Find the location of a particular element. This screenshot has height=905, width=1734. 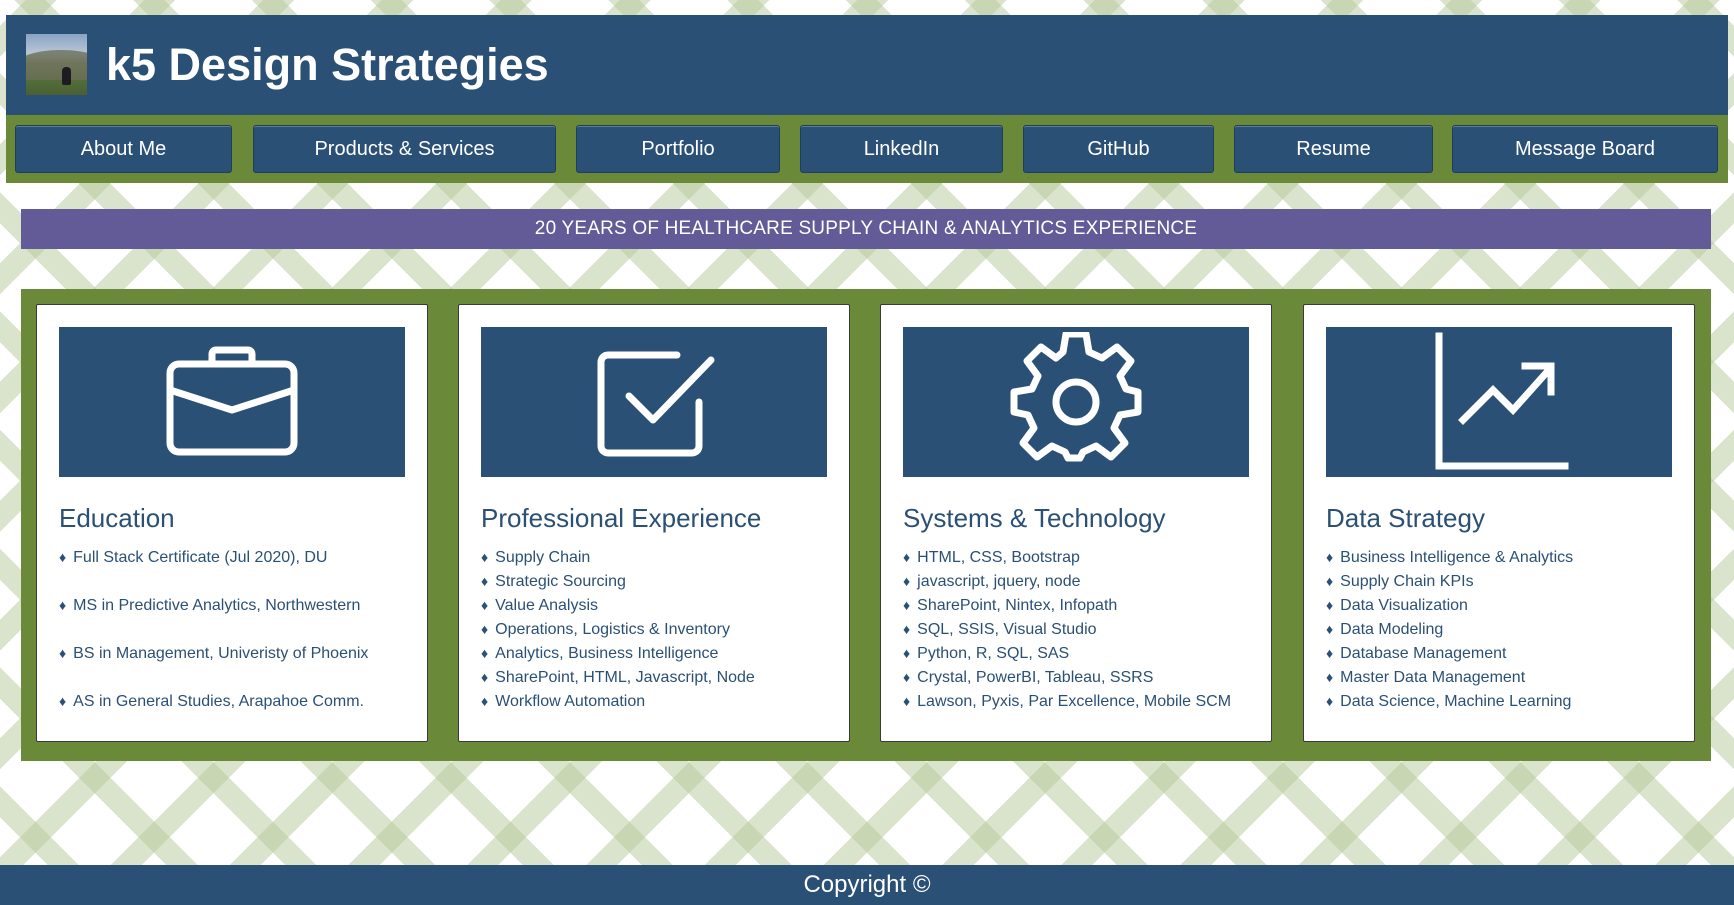

list-item: Workflow Automation is located at coordinates (661, 701).